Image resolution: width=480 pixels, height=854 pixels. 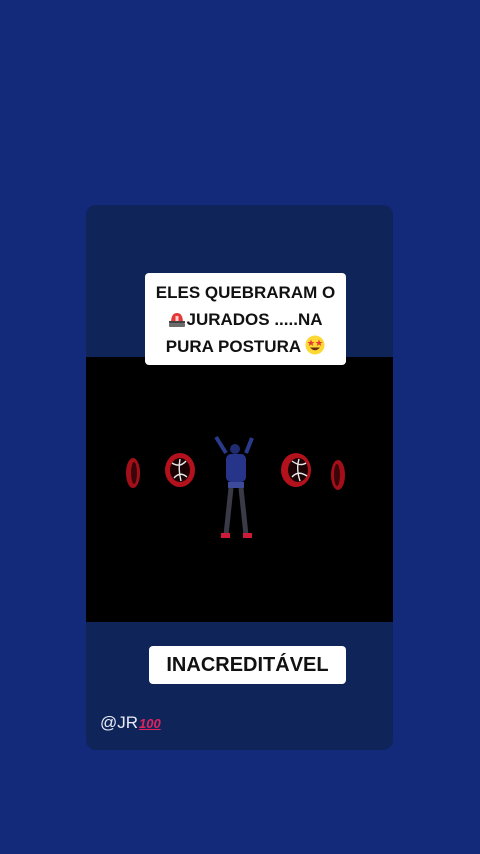 What do you see at coordinates (338, 475) in the screenshot?
I see `red-hoop-right` at bounding box center [338, 475].